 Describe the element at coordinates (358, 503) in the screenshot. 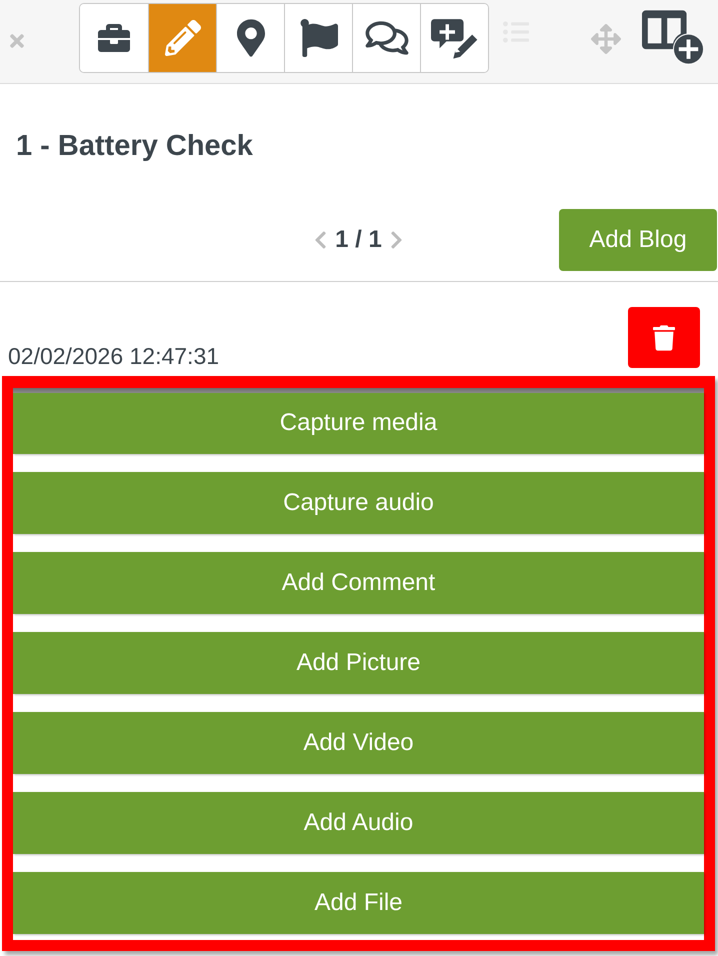

I see `action-button: Capture audio` at that location.